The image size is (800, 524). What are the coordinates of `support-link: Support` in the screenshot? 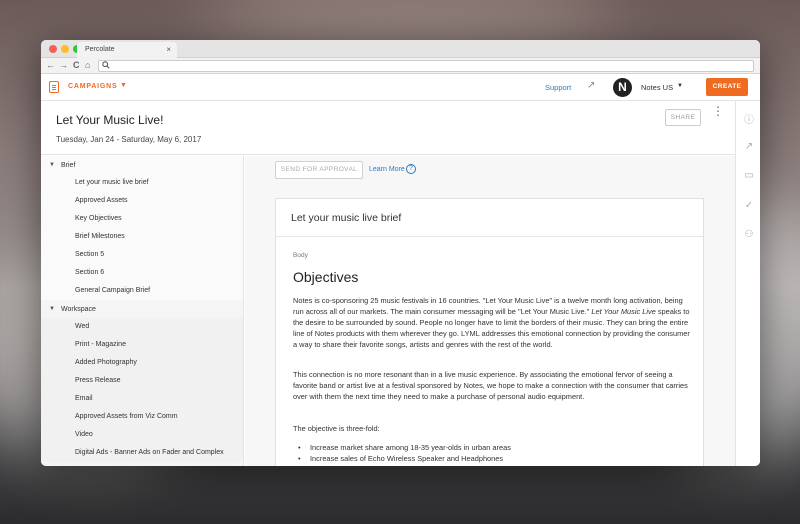 It's located at (558, 87).